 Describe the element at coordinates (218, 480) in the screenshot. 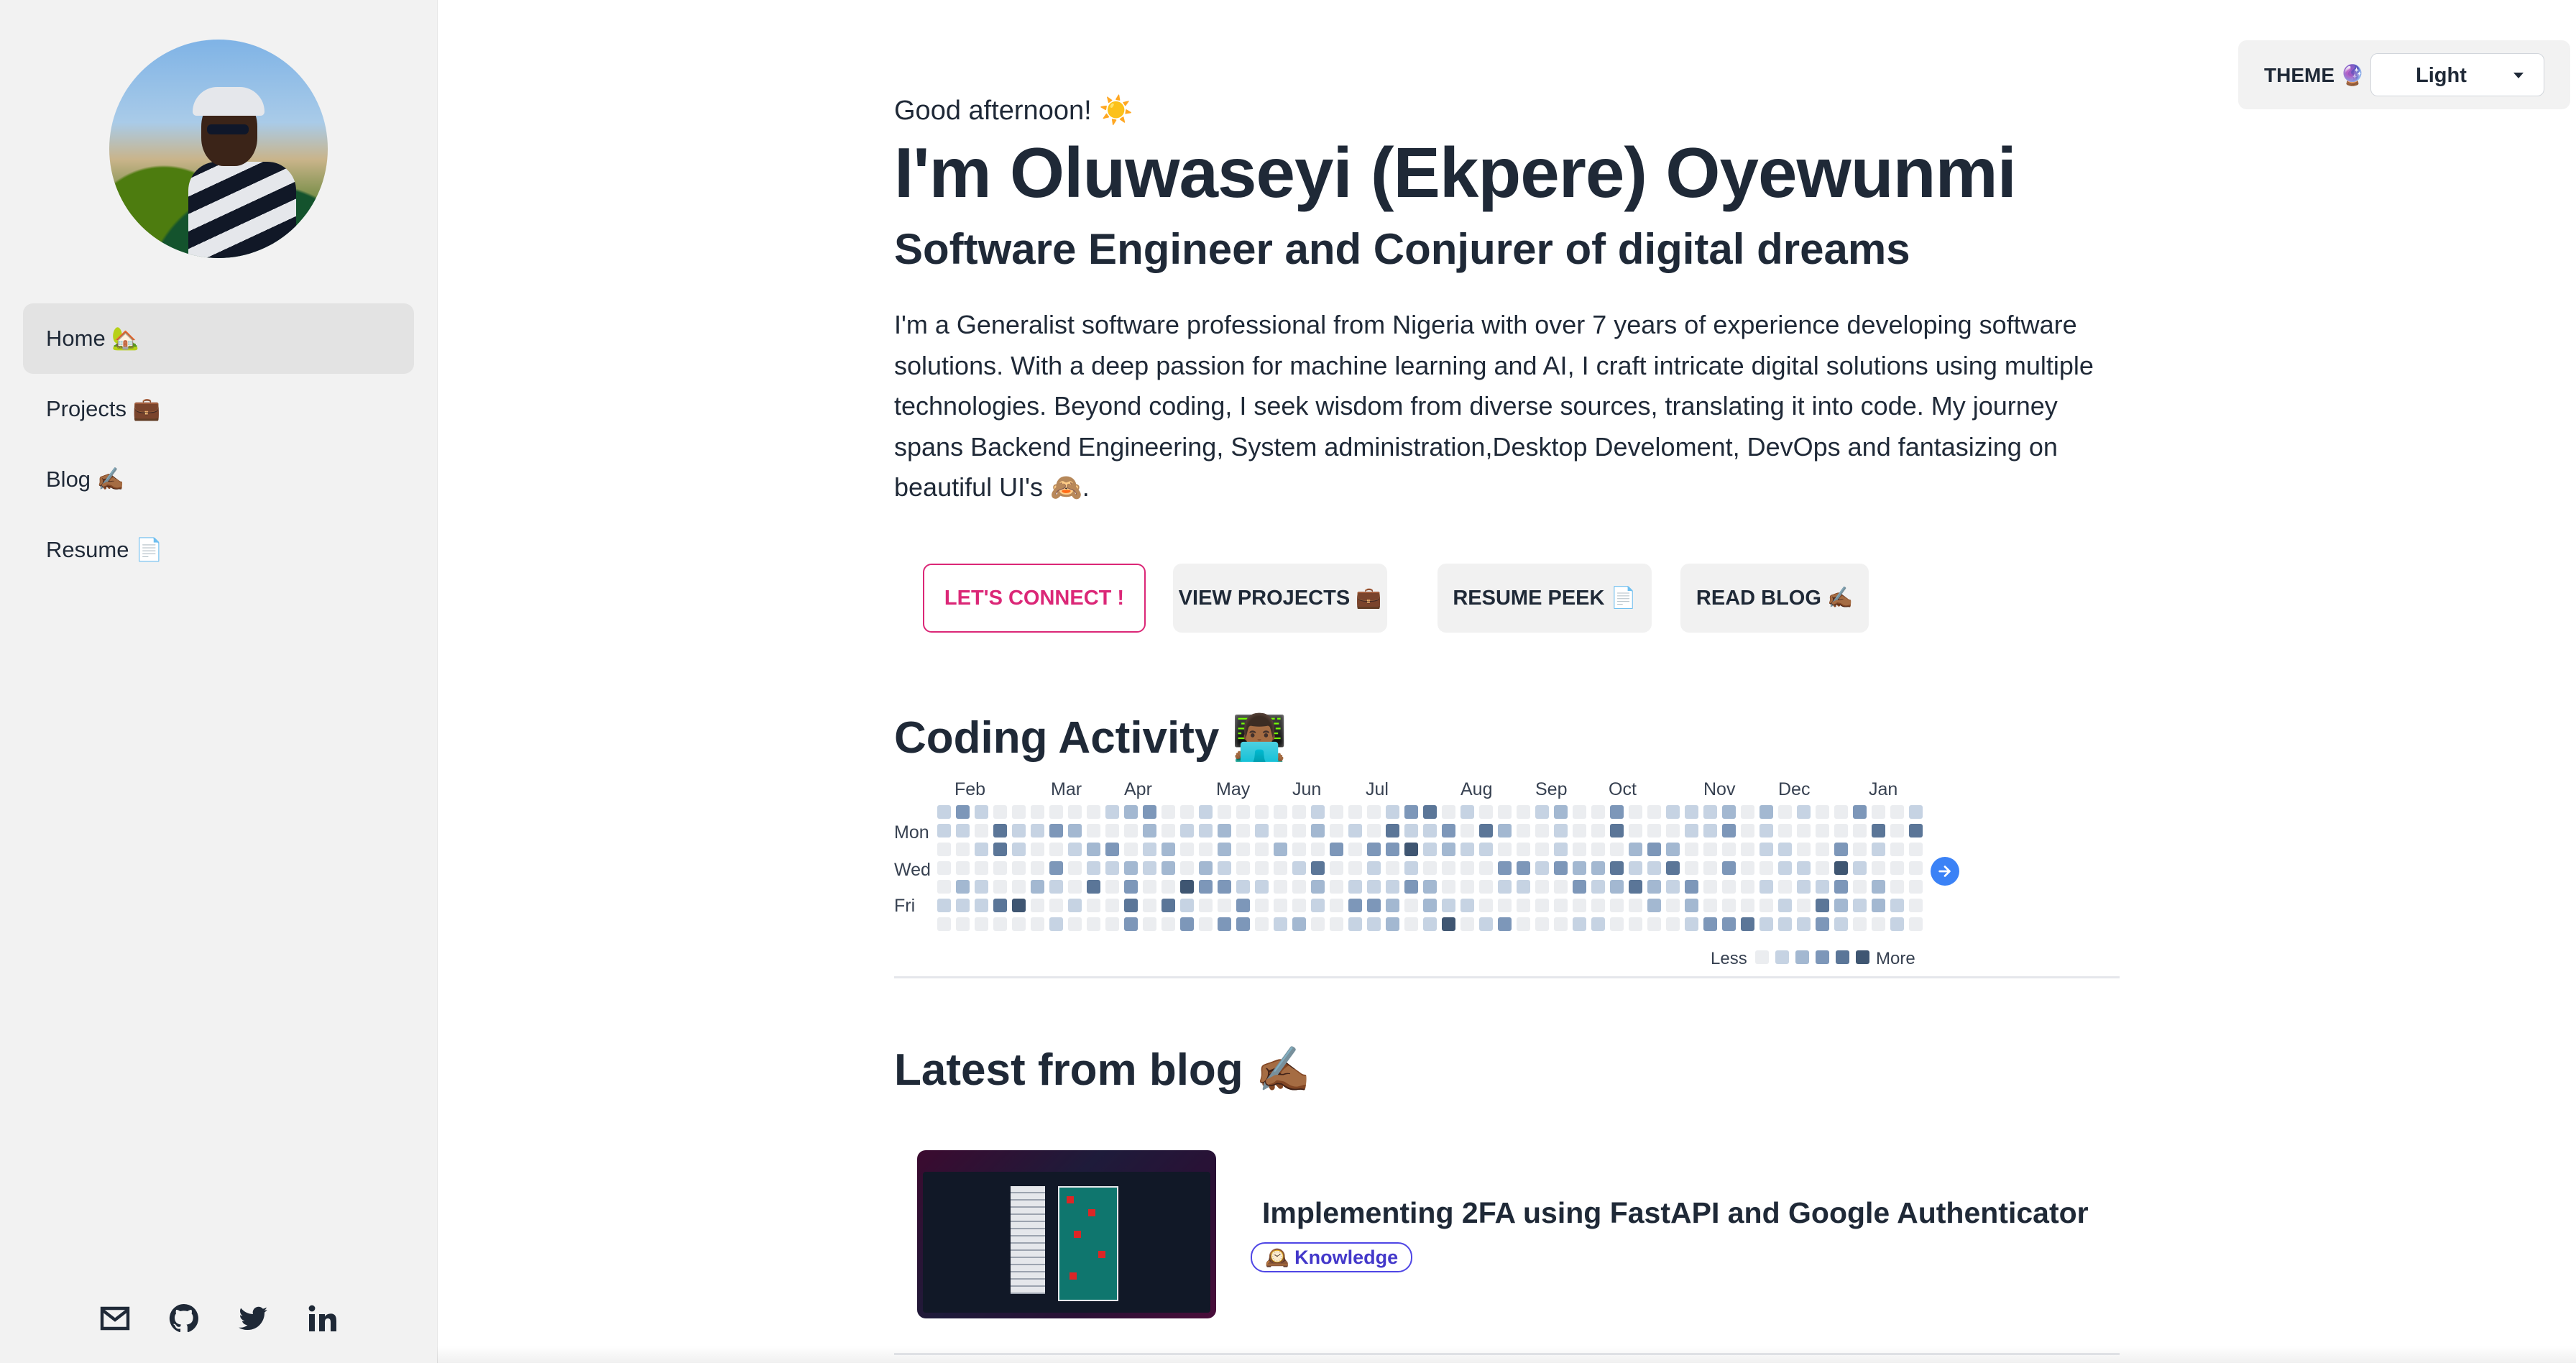

I see `sidebar-item-blog: Blog ✍🏾` at that location.